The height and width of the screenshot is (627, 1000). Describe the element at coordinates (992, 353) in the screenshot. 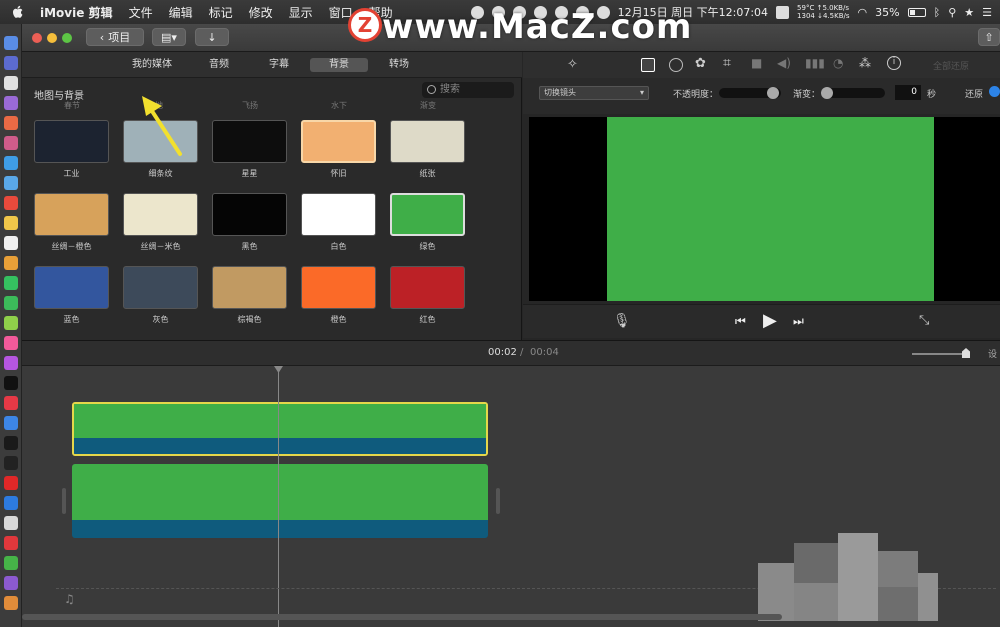

I see `timeline-settings-button: 设` at that location.